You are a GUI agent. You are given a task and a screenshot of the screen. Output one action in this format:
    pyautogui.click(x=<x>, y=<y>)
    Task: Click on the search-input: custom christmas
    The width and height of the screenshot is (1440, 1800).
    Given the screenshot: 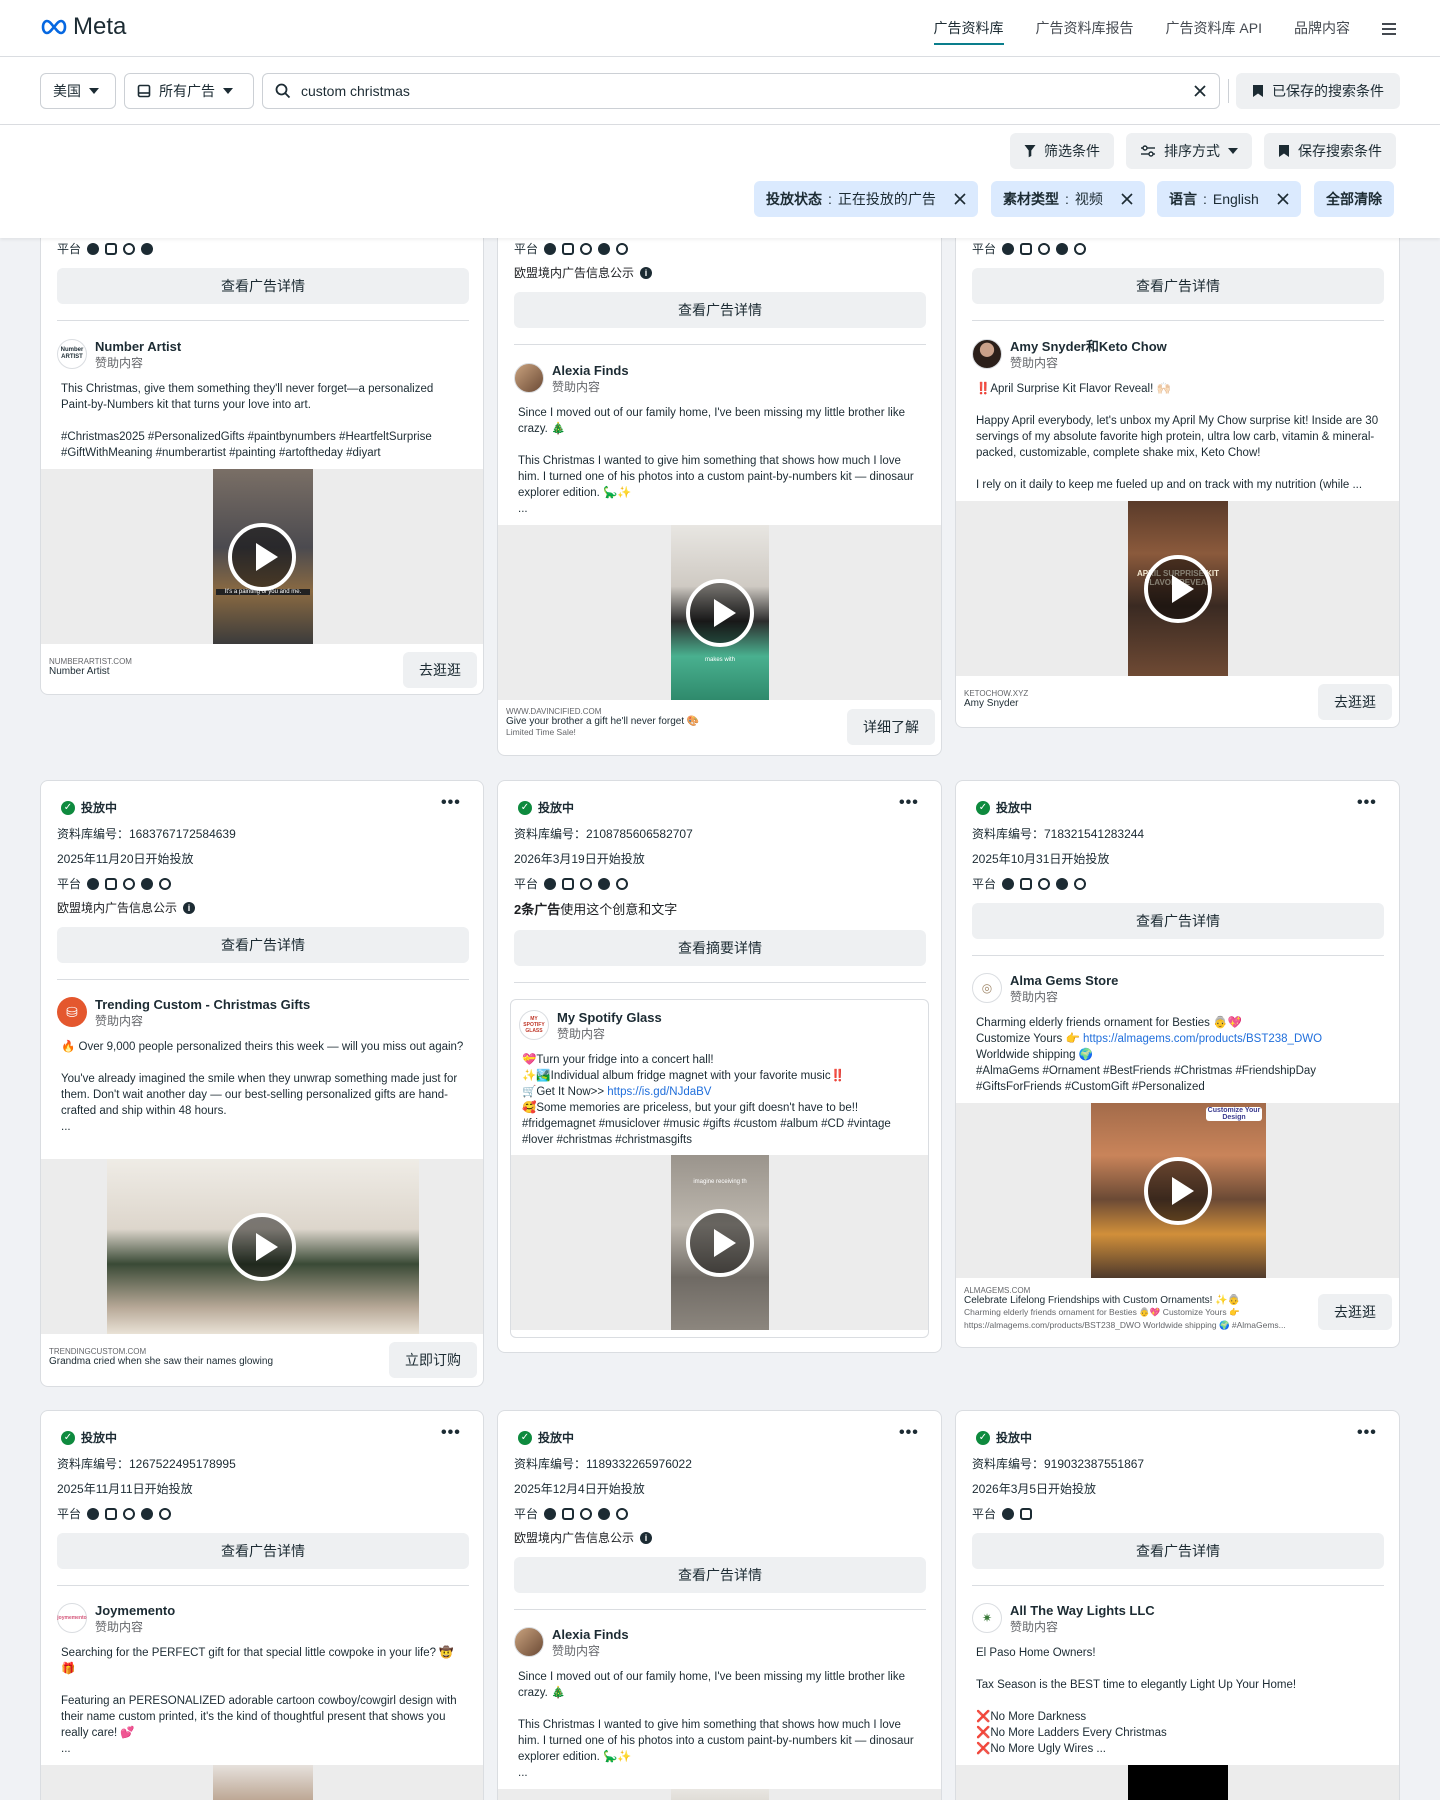 What is the action you would take?
    pyautogui.click(x=741, y=91)
    